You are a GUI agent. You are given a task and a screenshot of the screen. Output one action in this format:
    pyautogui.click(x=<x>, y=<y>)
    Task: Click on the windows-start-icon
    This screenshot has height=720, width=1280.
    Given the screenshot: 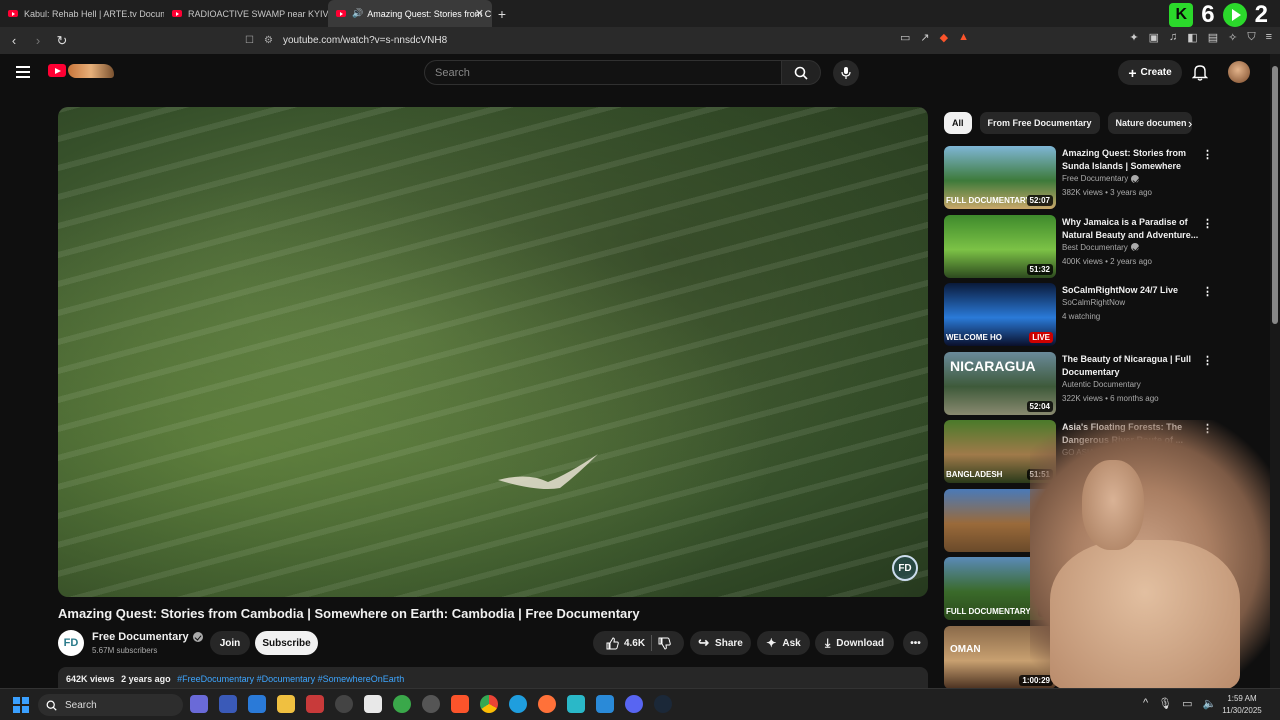 What is the action you would take?
    pyautogui.click(x=21, y=705)
    